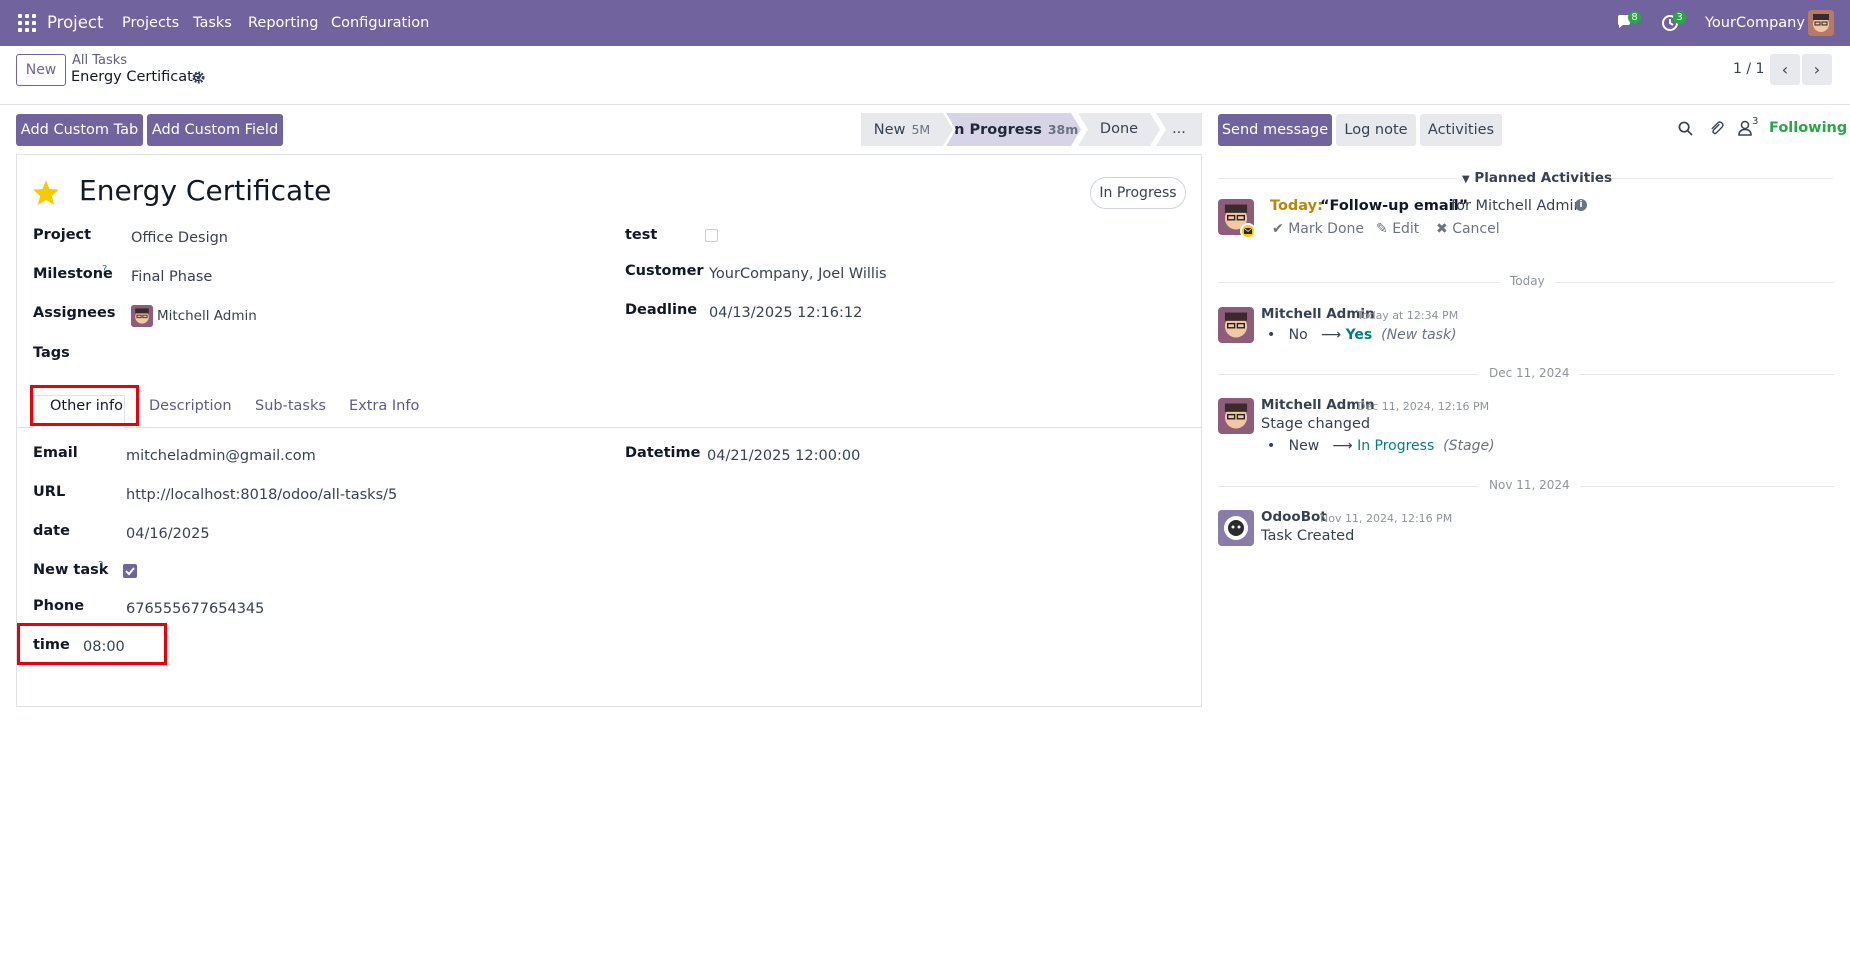  Describe the element at coordinates (1294, 517) in the screenshot. I see `message-author: OdooBot` at that location.